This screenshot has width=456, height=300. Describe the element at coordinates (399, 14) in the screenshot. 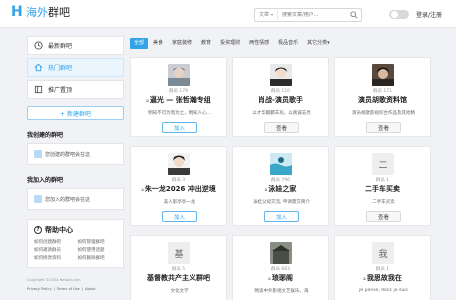

I see `theme-toggle` at that location.